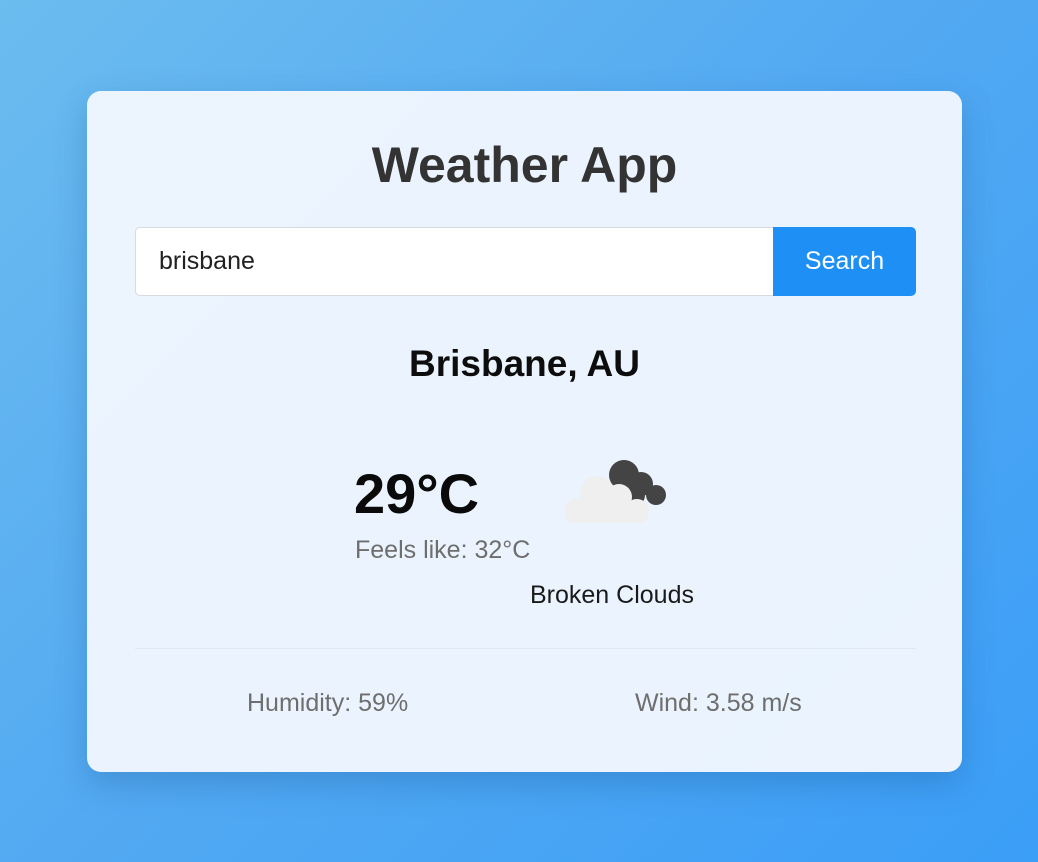 This screenshot has height=862, width=1038. What do you see at coordinates (524, 363) in the screenshot?
I see `location-heading: Brisbane, AU` at bounding box center [524, 363].